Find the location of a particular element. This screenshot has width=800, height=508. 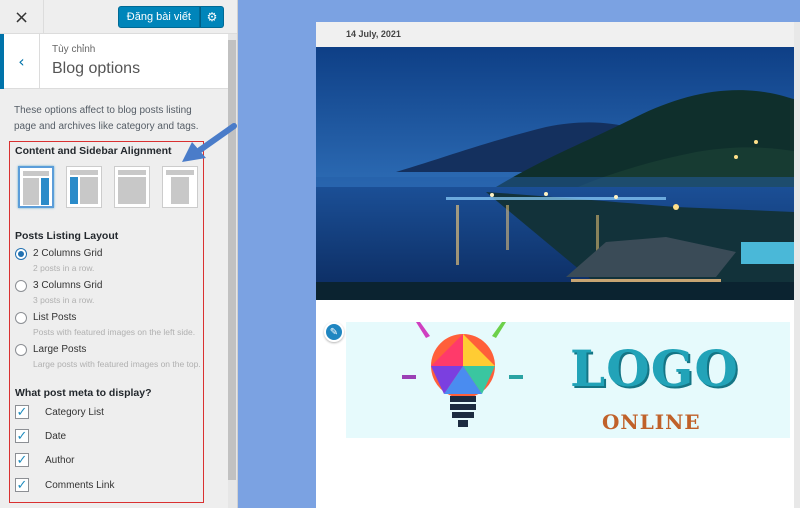

back-chevron-icon: ‹ is located at coordinates (20, 61).